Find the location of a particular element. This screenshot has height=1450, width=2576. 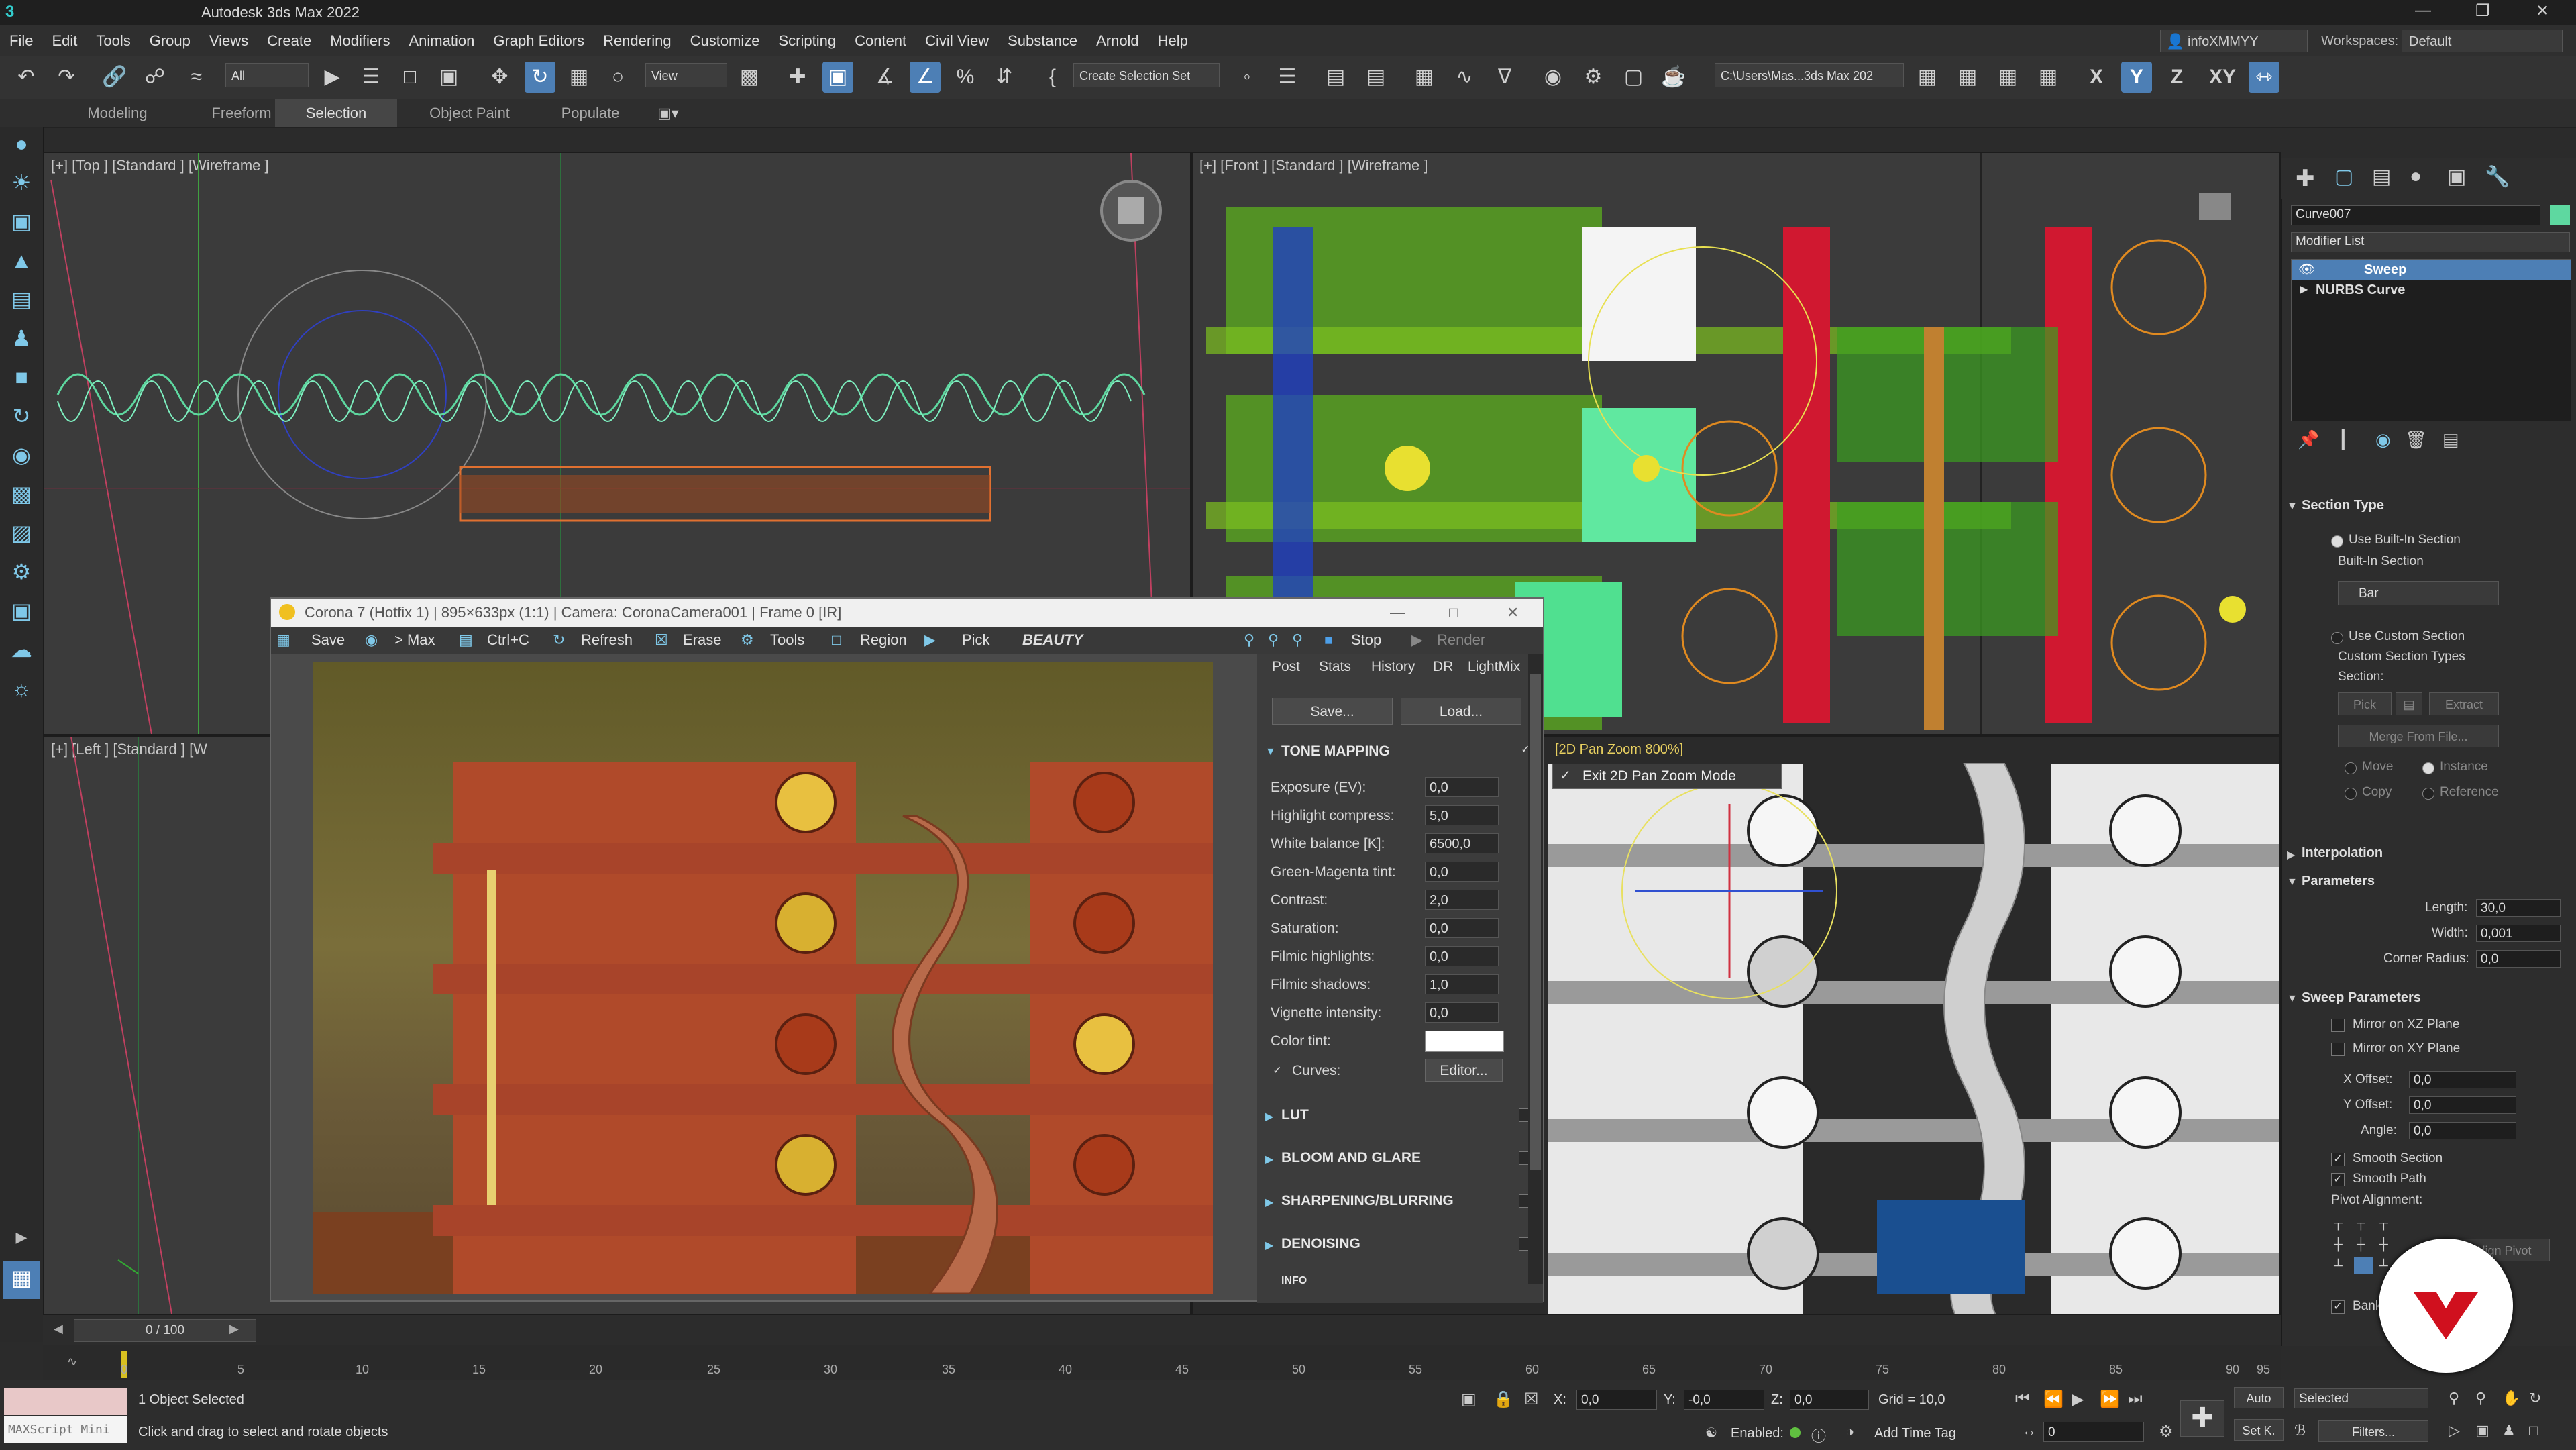

parameters-title: Parameters is located at coordinates (2338, 881).